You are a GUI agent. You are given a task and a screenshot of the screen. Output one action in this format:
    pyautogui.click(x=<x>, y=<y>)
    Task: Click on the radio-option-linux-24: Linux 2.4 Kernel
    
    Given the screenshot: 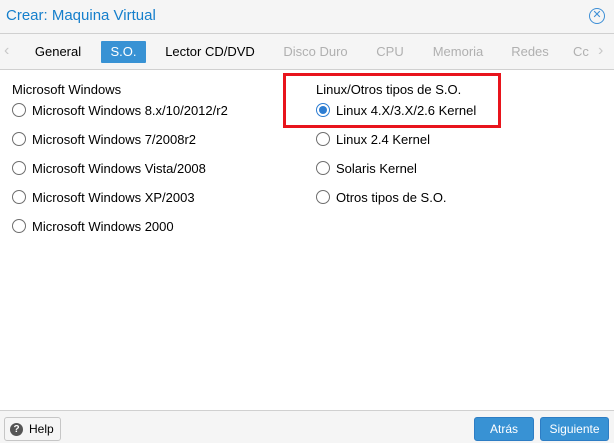 What is the action you would take?
    pyautogui.click(x=373, y=139)
    